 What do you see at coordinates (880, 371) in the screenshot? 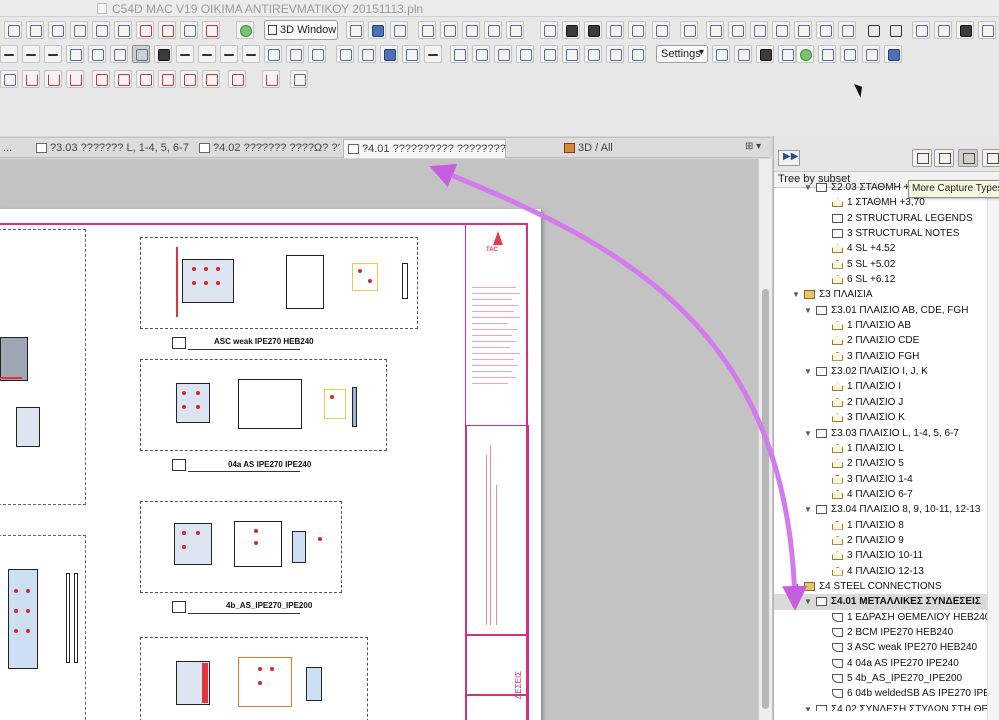
I see `tree-item: ▼ Σ3.02 ΠΛΑΙΣΙΟ I, J, K` at bounding box center [880, 371].